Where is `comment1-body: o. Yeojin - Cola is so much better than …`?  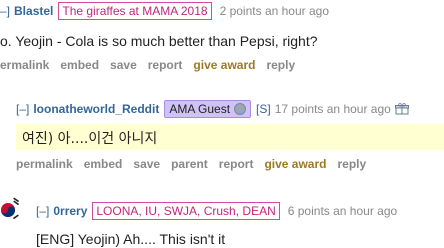
comment1-body: o. Yeojin - Cola is so much better than … is located at coordinates (159, 41).